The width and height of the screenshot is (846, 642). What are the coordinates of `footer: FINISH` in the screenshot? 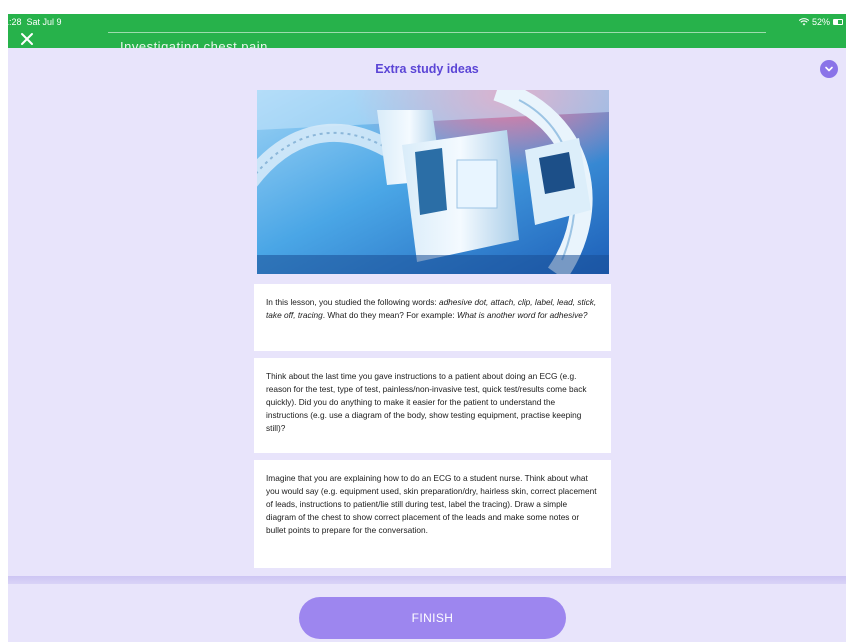 It's located at (427, 613).